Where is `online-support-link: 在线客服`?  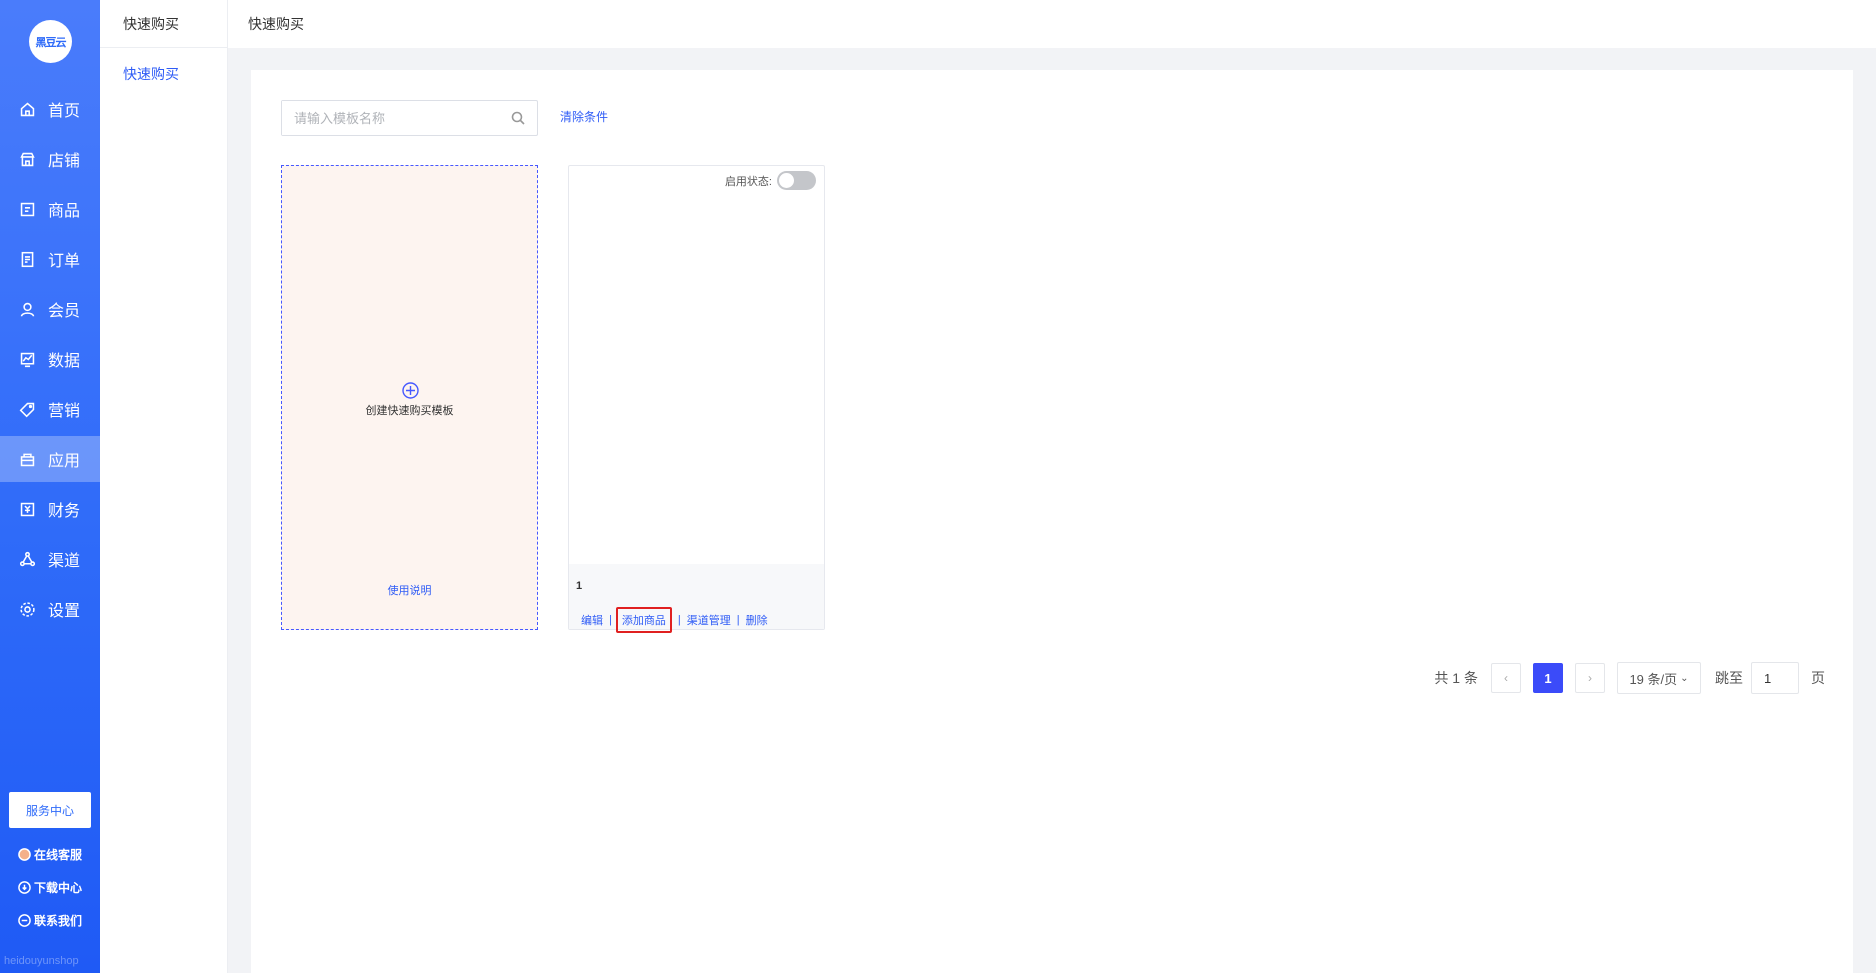
online-support-link: 在线客服 is located at coordinates (50, 854).